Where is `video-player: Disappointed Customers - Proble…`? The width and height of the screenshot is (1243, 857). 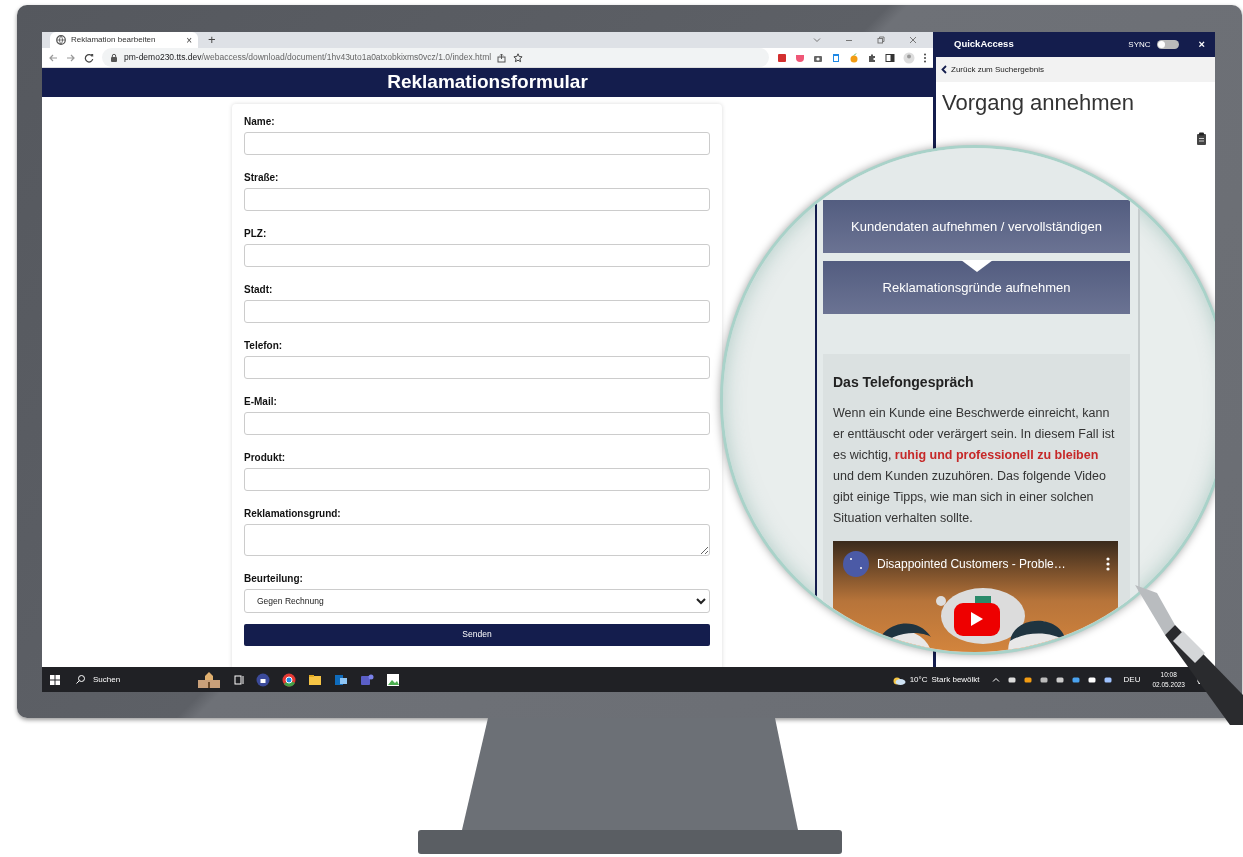 video-player: Disappointed Customers - Proble… is located at coordinates (976, 596).